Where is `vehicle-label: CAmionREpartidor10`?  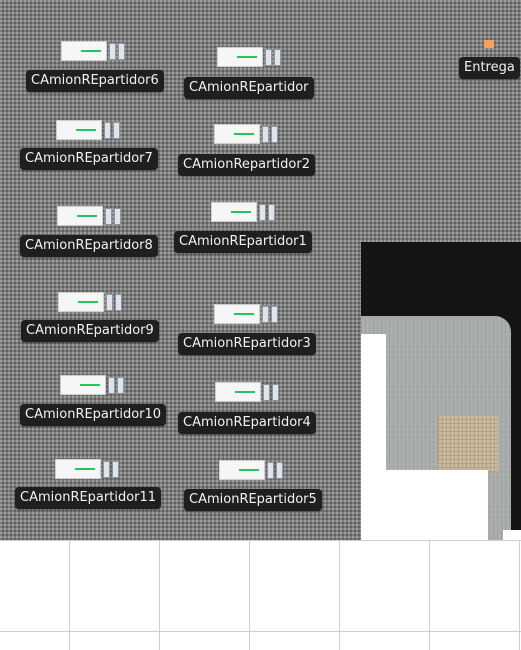 vehicle-label: CAmionREpartidor10 is located at coordinates (93, 415).